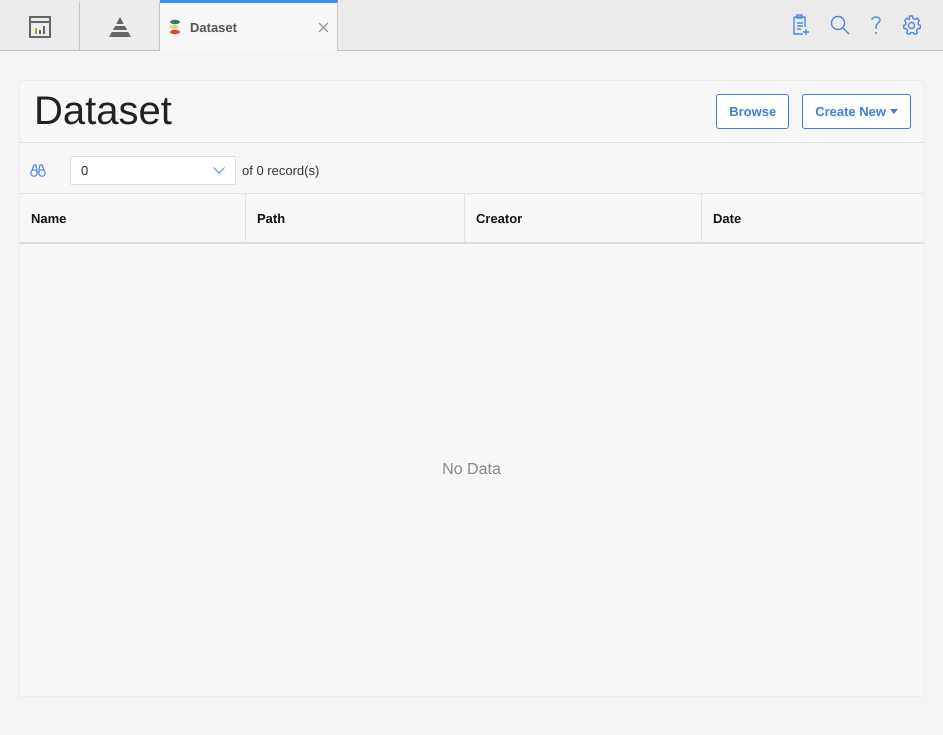 The height and width of the screenshot is (735, 943). I want to click on empty-message: No Data, so click(471, 470).